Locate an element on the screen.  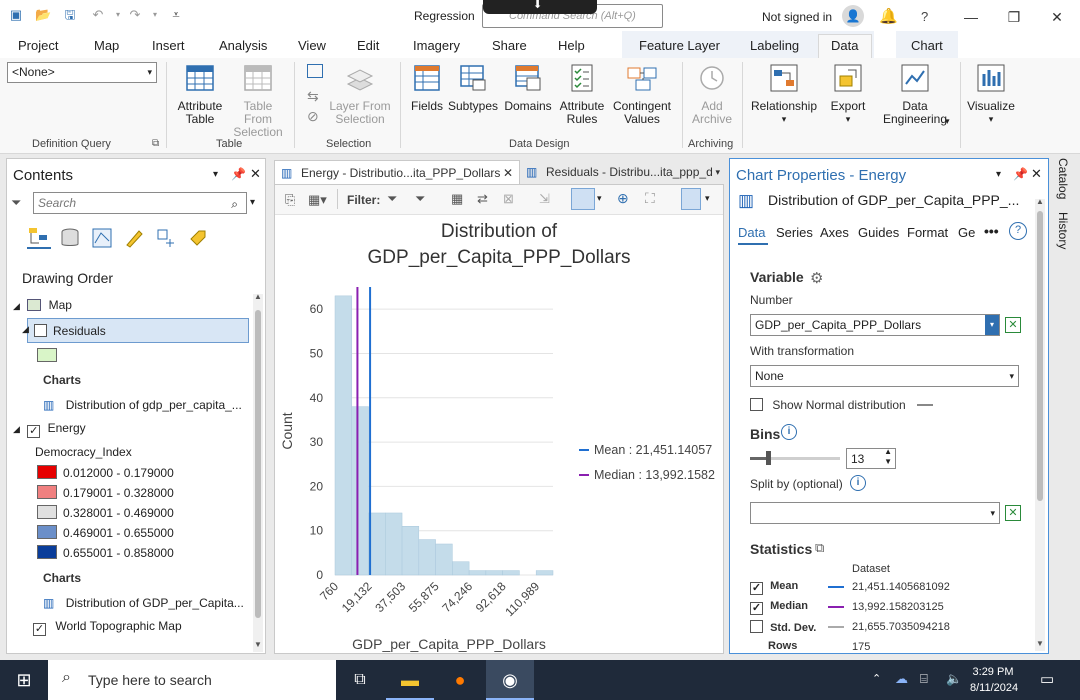
export-button: Export ▾ is located at coordinates (848, 94).